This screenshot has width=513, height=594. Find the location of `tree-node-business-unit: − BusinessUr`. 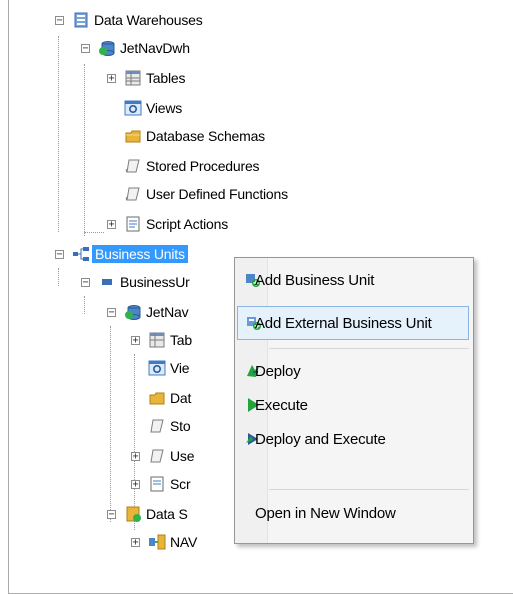

tree-node-business-unit: − BusinessUr is located at coordinates (135, 282).